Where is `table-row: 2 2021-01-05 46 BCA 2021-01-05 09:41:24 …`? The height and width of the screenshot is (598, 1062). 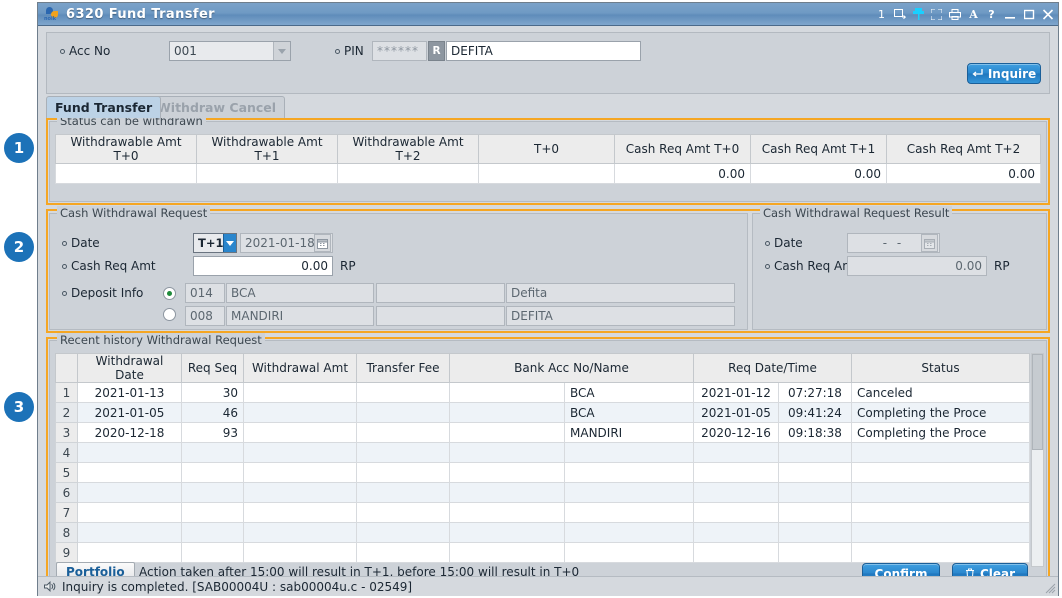
table-row: 2 2021-01-05 46 BCA 2021-01-05 09:41:24 … is located at coordinates (542, 412).